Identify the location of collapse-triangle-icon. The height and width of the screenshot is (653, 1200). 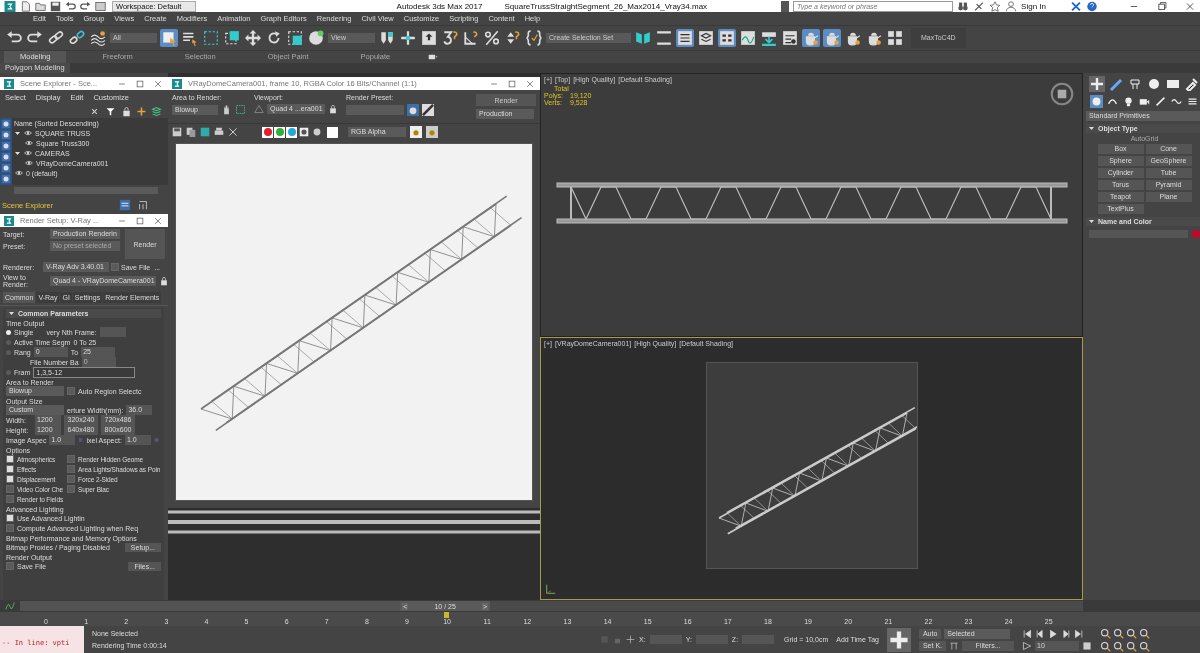
(11, 313).